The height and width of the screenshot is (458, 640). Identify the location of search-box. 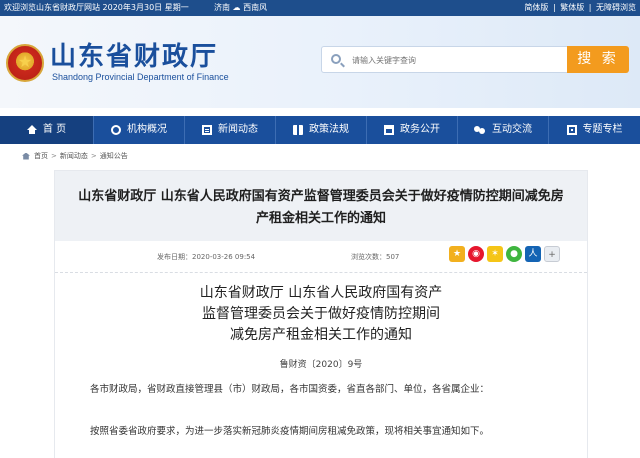
(444, 59).